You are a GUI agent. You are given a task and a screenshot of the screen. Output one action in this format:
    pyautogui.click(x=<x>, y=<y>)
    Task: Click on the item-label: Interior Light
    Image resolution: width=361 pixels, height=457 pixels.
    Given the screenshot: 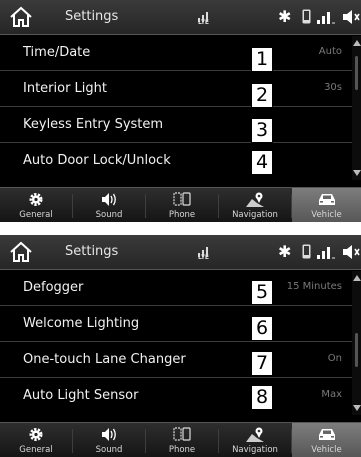 What is the action you would take?
    pyautogui.click(x=65, y=88)
    